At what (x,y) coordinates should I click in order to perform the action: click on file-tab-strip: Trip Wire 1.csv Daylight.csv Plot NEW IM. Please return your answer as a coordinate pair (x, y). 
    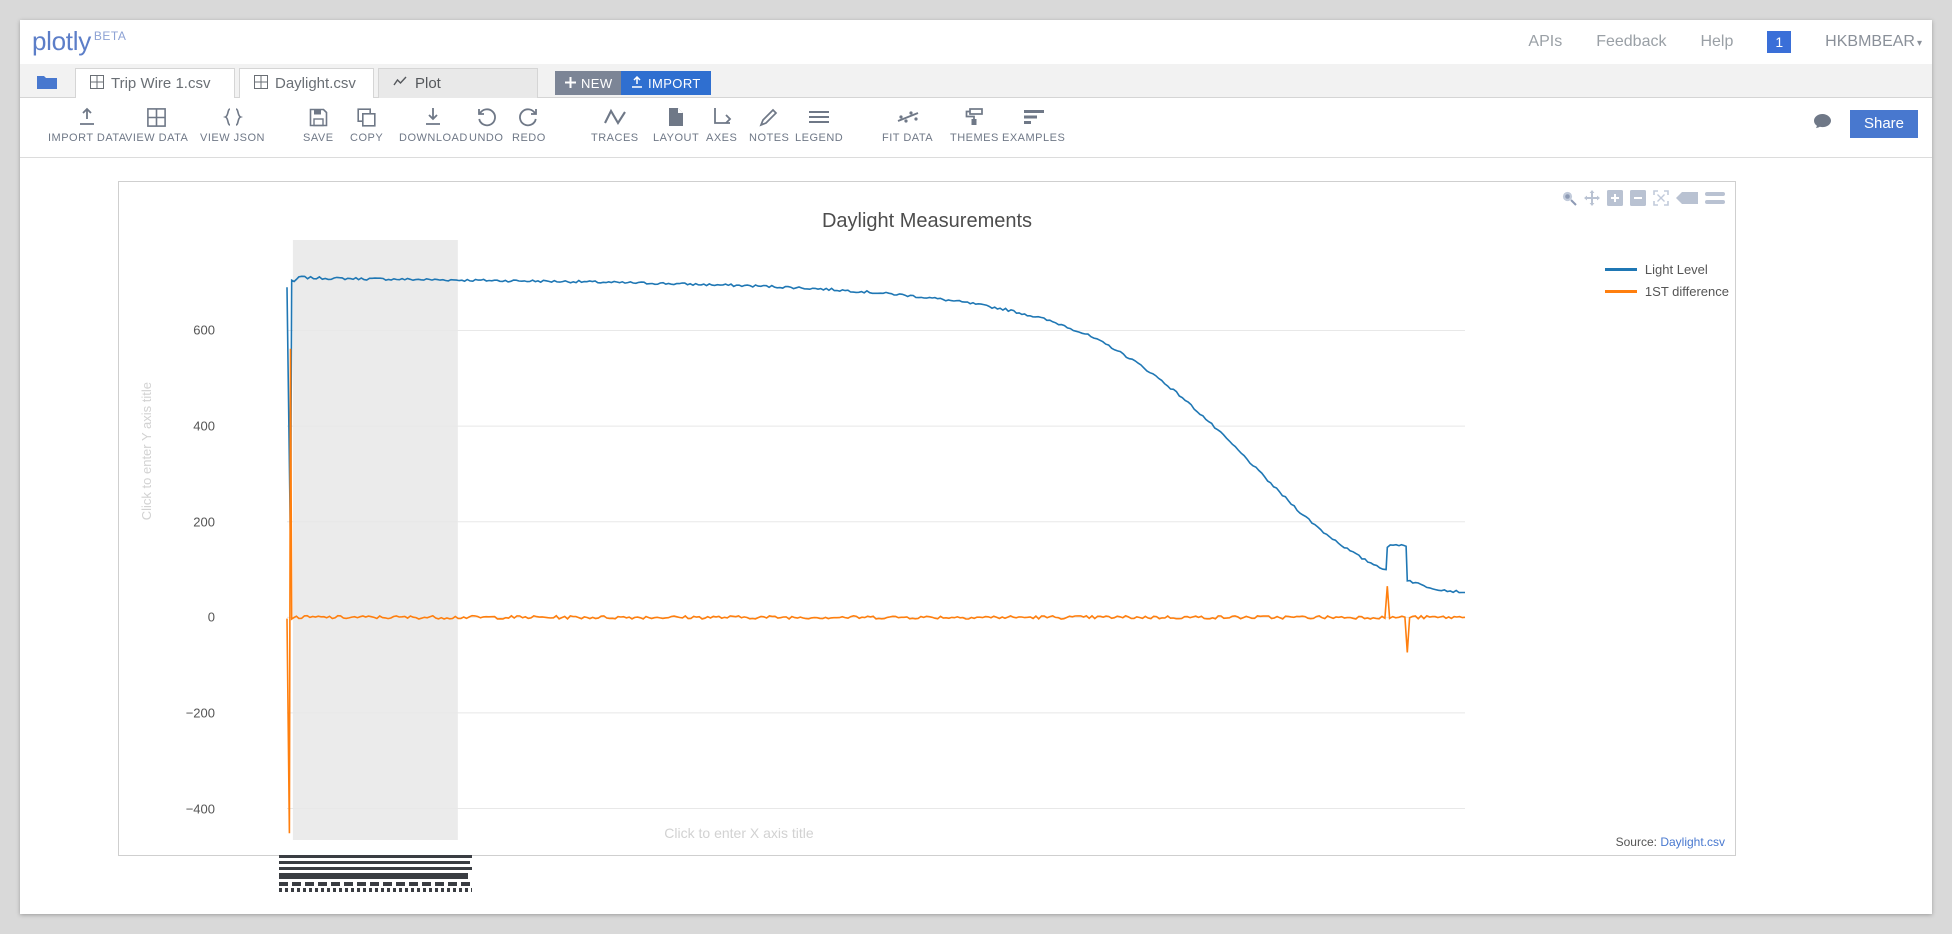
    Looking at the image, I should click on (976, 81).